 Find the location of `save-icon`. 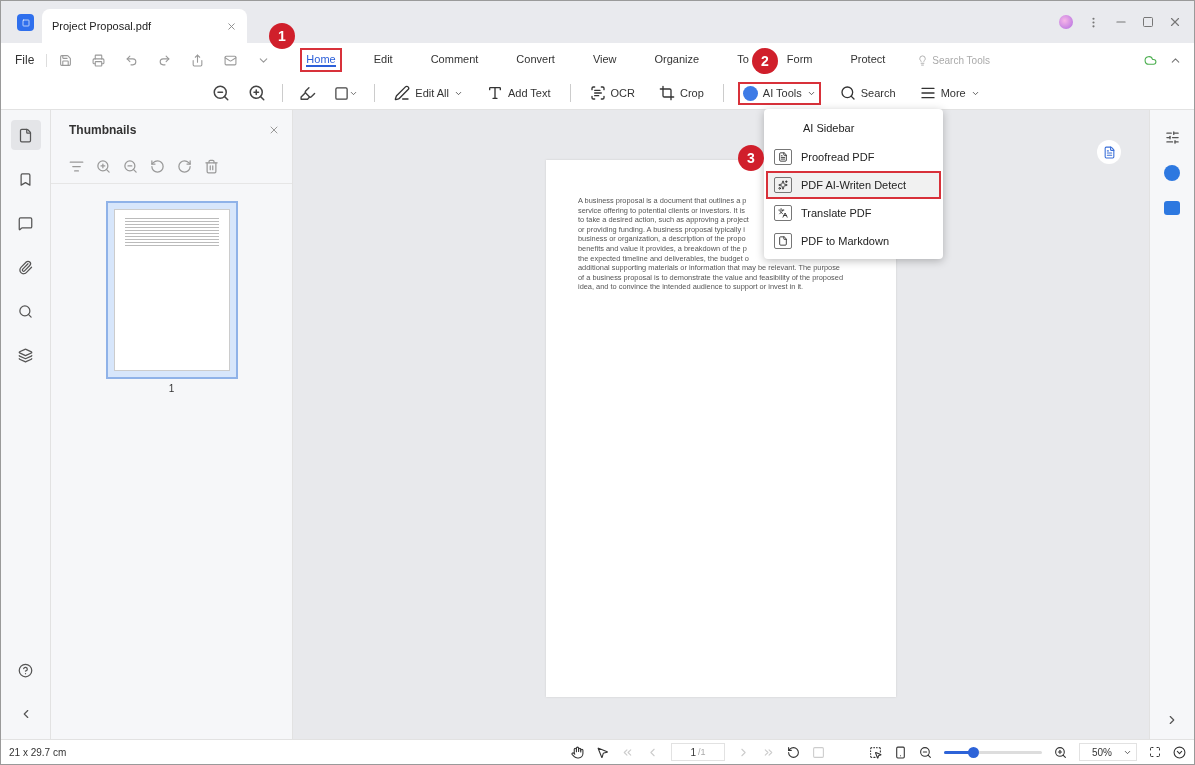

save-icon is located at coordinates (66, 60).